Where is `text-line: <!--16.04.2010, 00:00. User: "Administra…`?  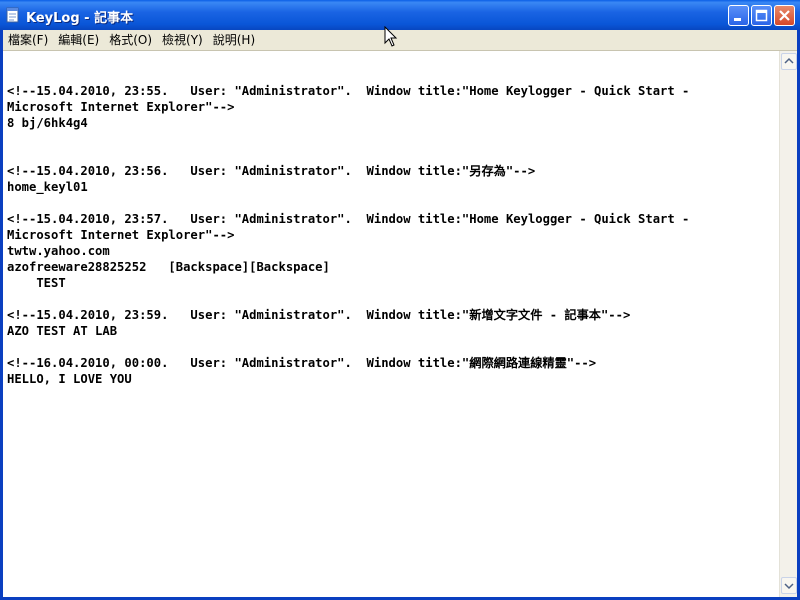
text-line: <!--16.04.2010, 00:00. User: "Administra… is located at coordinates (302, 363).